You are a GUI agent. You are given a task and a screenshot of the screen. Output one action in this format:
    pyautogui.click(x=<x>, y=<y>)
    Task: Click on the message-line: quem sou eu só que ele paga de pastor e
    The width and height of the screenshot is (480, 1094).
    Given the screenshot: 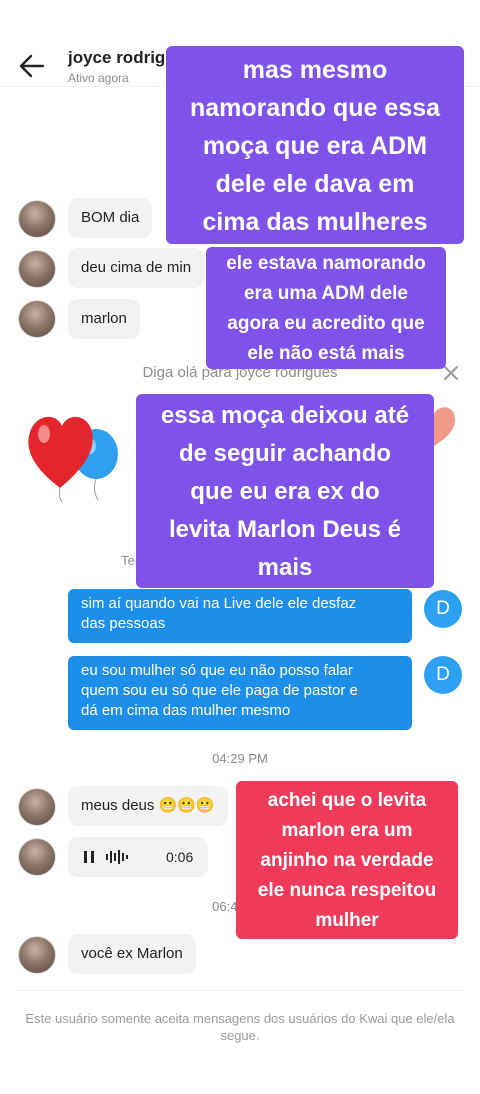 What is the action you would take?
    pyautogui.click(x=219, y=690)
    